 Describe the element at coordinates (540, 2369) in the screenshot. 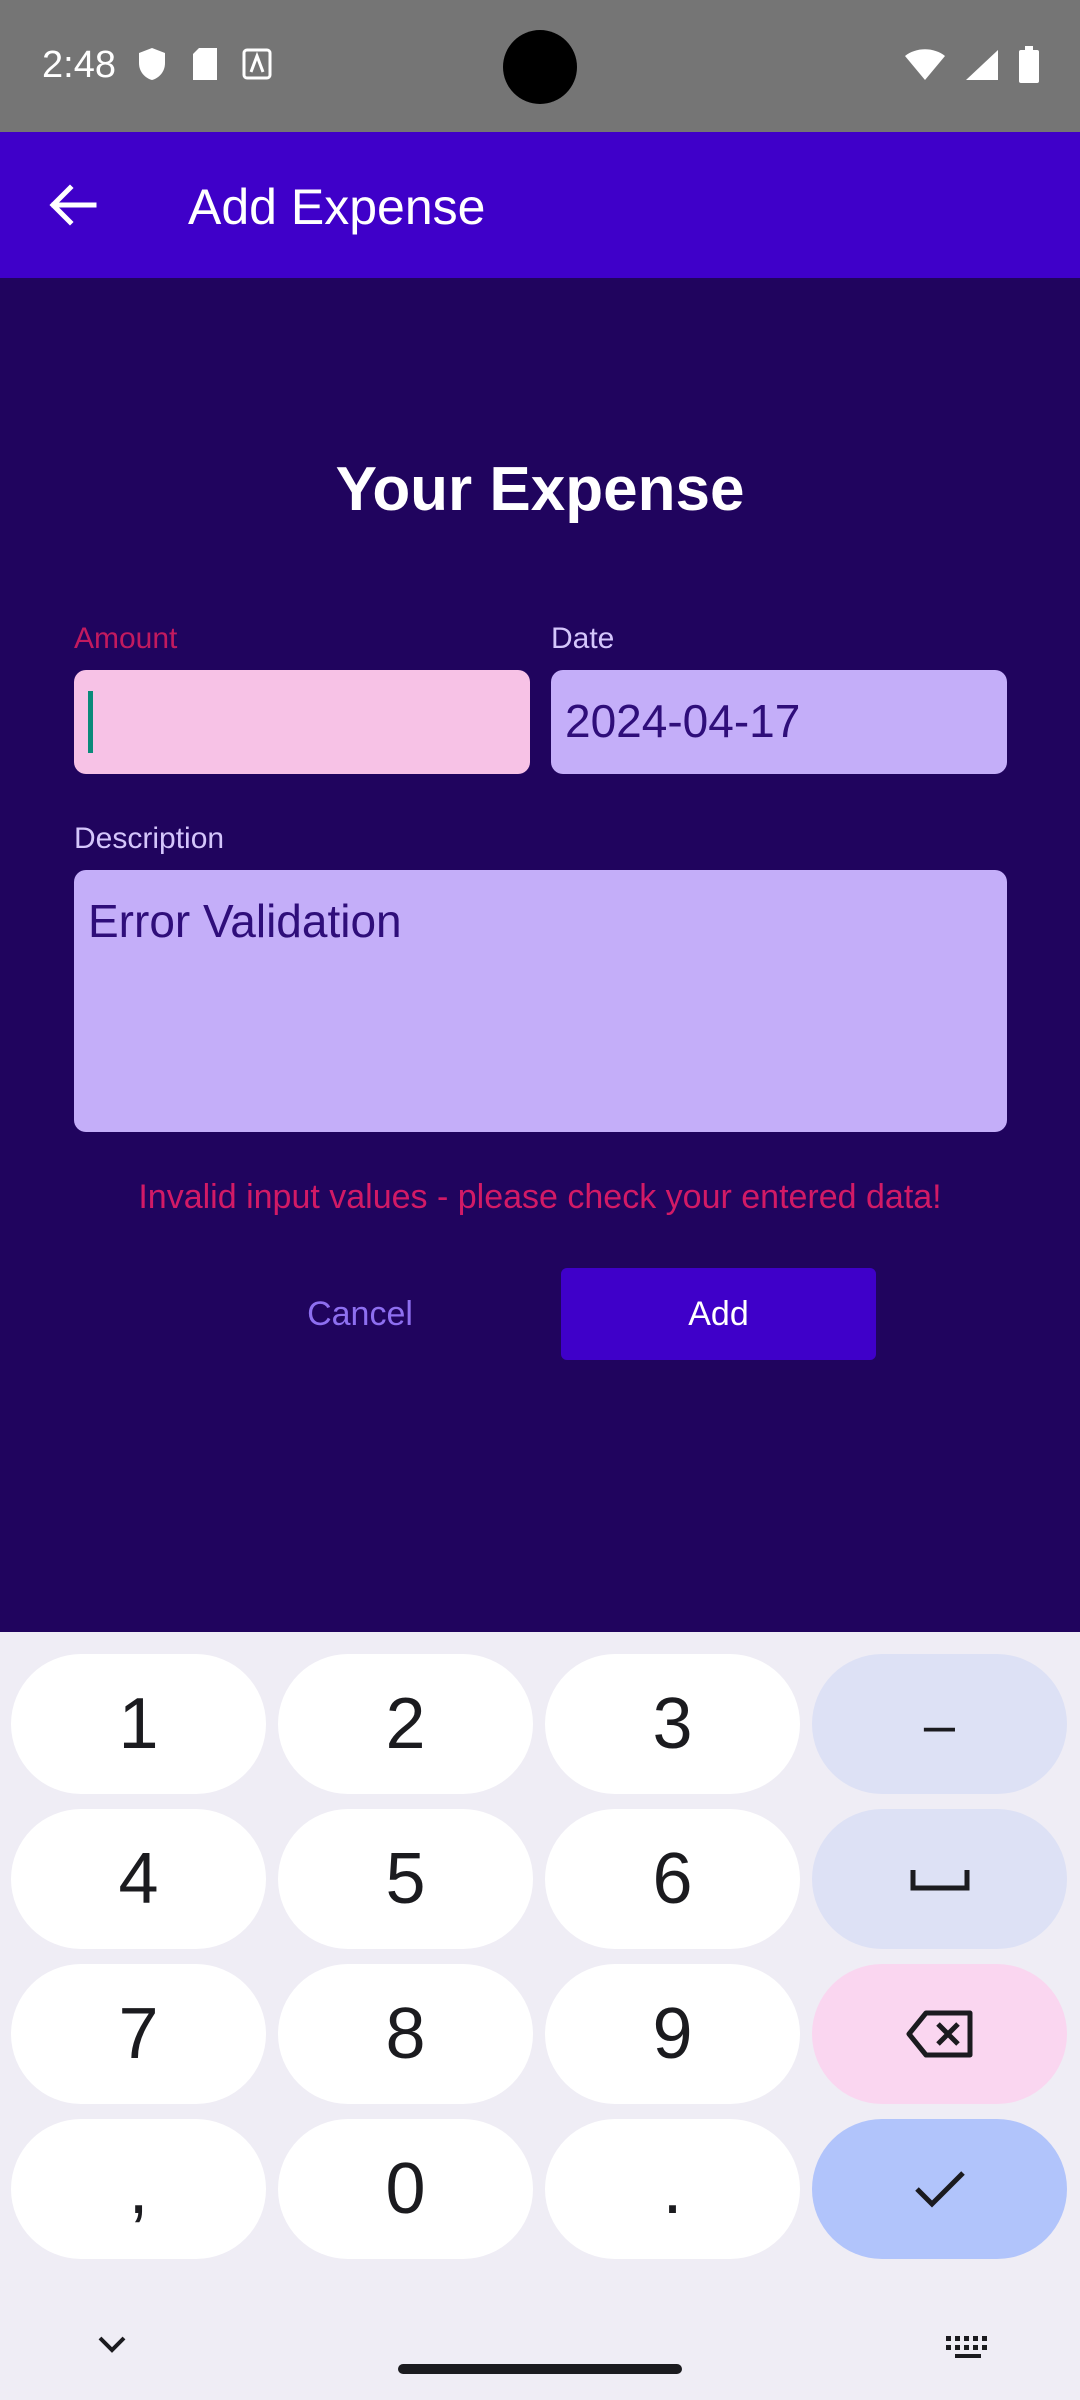

I see `navigation-handle` at that location.